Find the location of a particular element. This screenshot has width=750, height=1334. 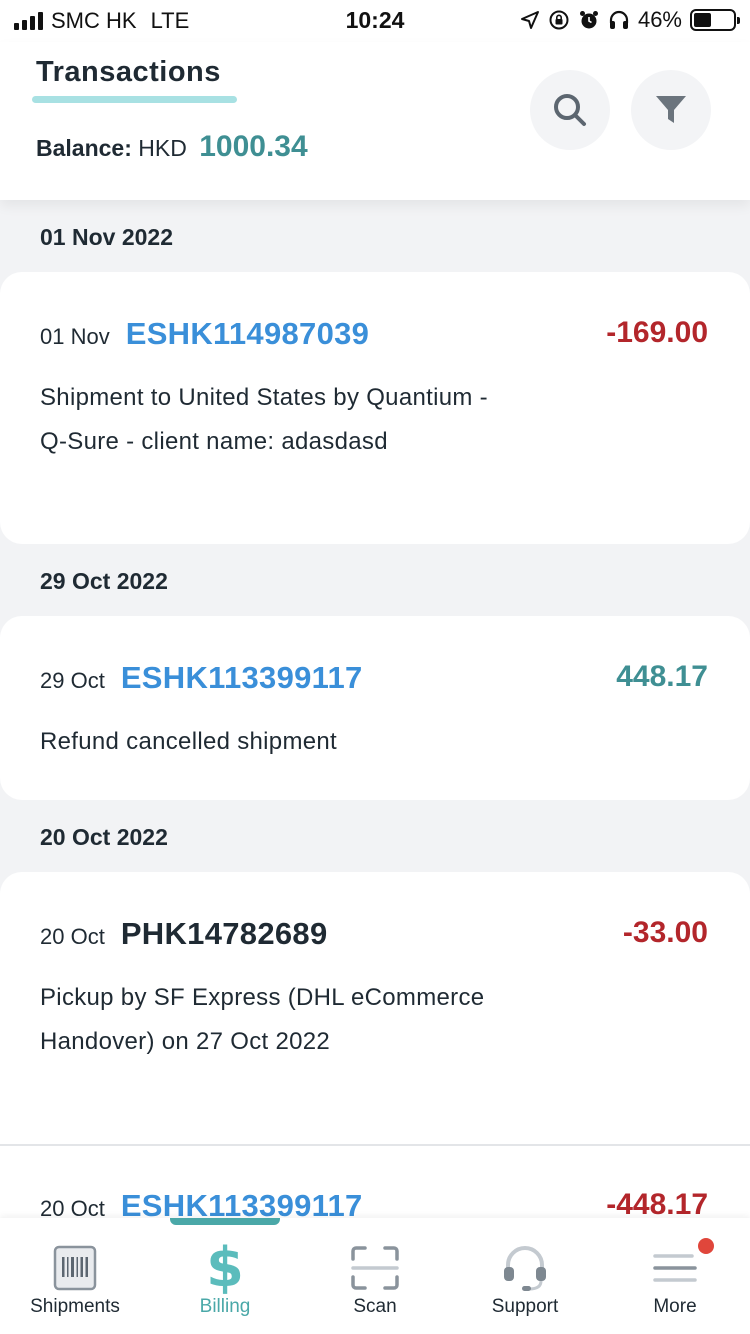

page-header: Transactions Balance: HKD 1000.34 is located at coordinates (375, 121).